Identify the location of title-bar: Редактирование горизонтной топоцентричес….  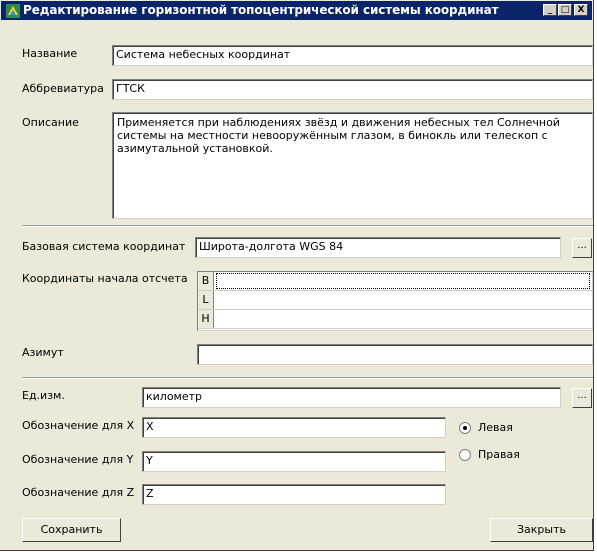
(296, 10).